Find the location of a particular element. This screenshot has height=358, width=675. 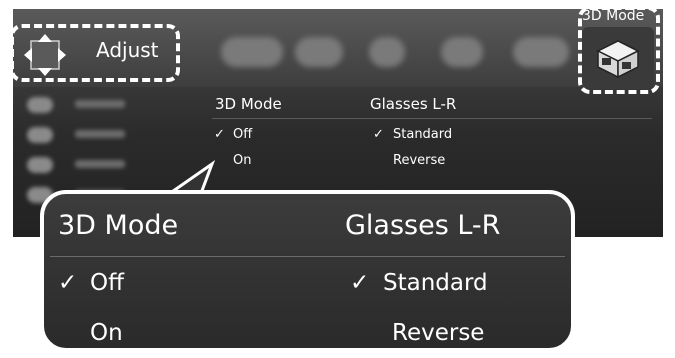

callout-option-on: On is located at coordinates (106, 333).